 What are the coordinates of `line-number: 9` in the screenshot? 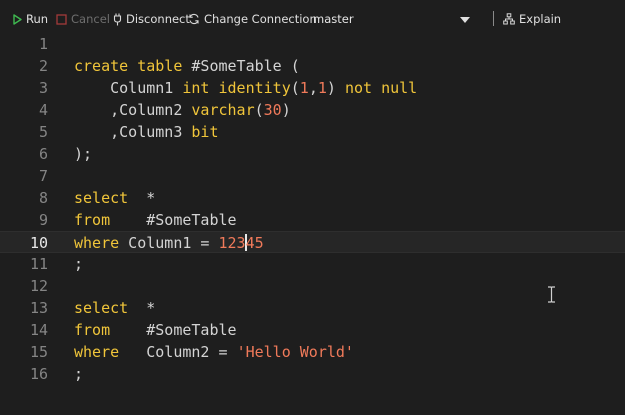 It's located at (43, 220).